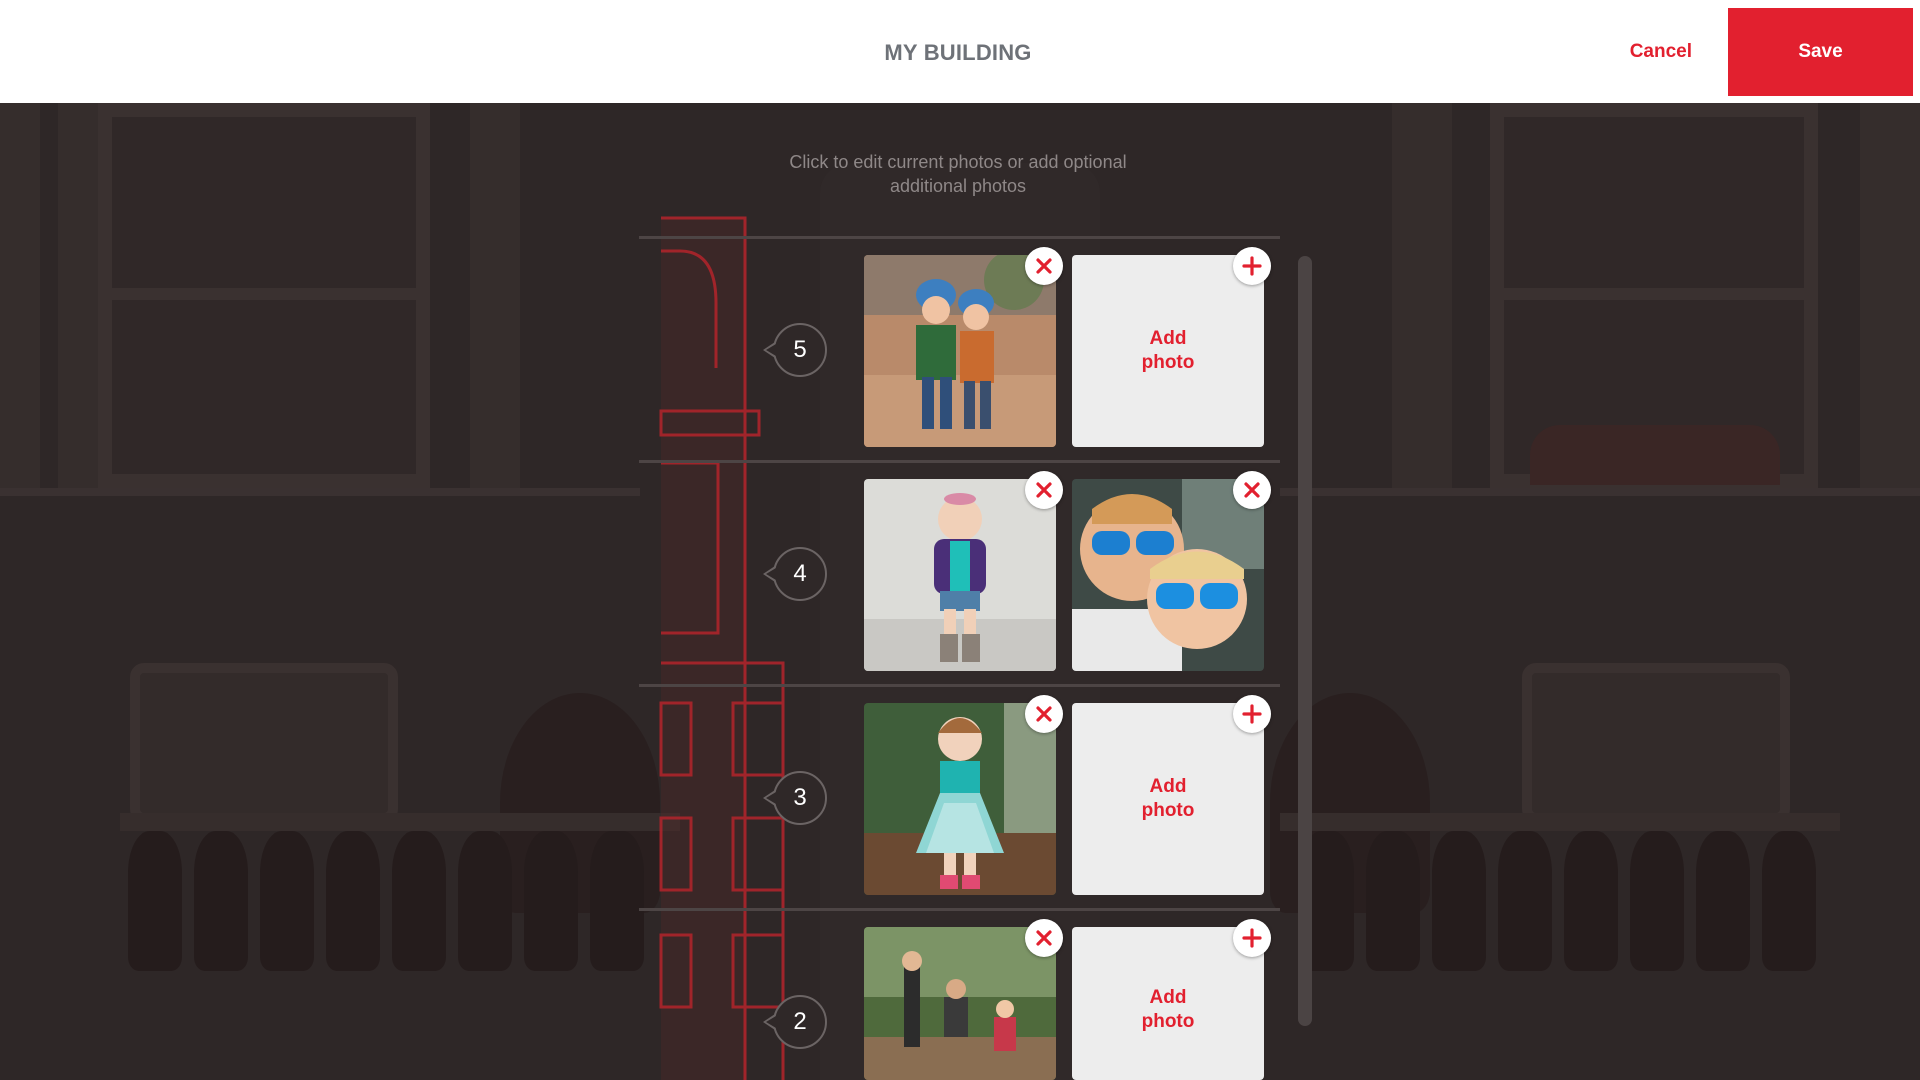  I want to click on photo-kids-helmets, so click(960, 351).